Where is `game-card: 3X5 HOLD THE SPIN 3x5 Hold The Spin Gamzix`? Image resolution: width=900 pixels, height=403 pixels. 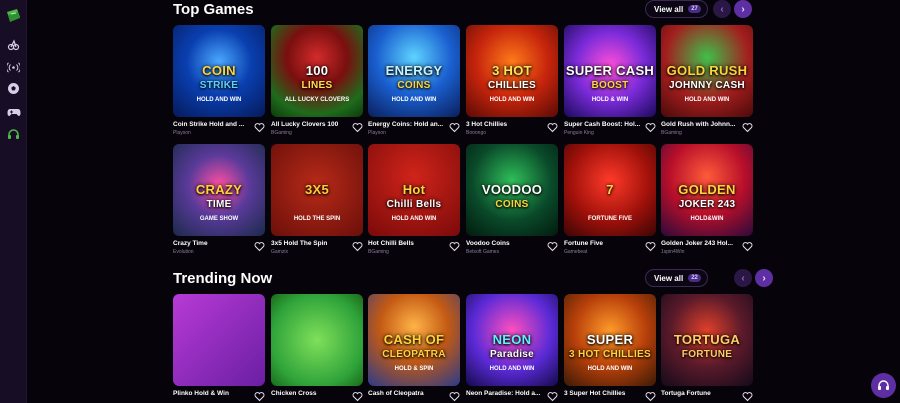 game-card: 3X5 HOLD THE SPIN 3x5 Hold The Spin Gamzix is located at coordinates (317, 199).